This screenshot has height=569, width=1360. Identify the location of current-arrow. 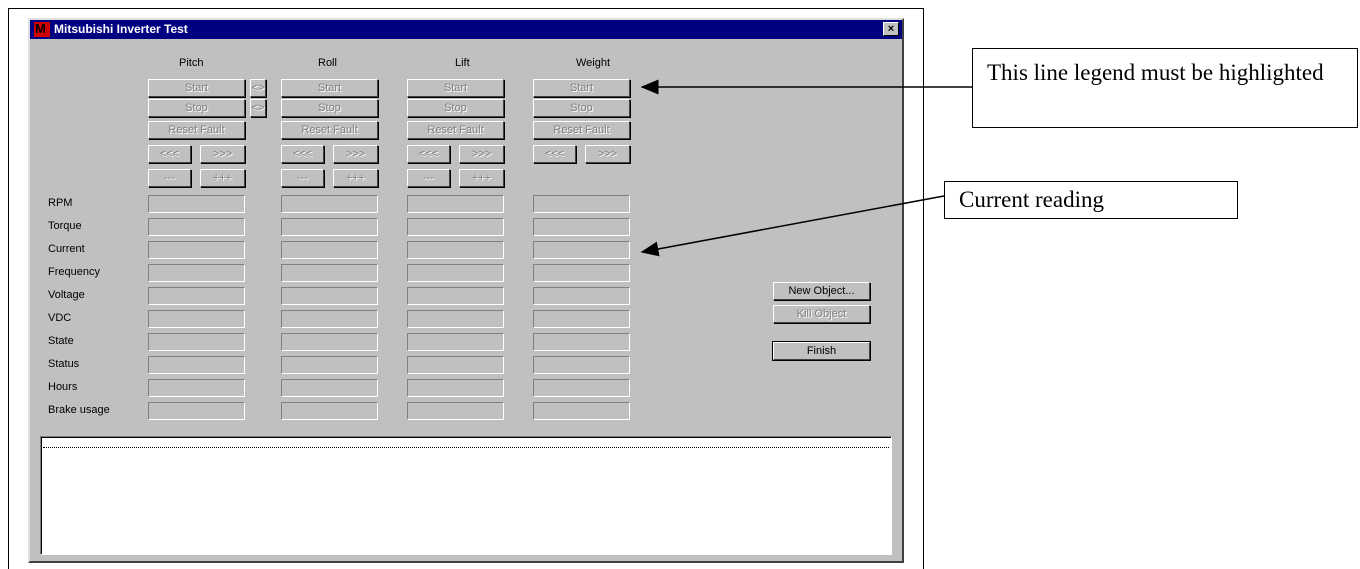
(792, 226).